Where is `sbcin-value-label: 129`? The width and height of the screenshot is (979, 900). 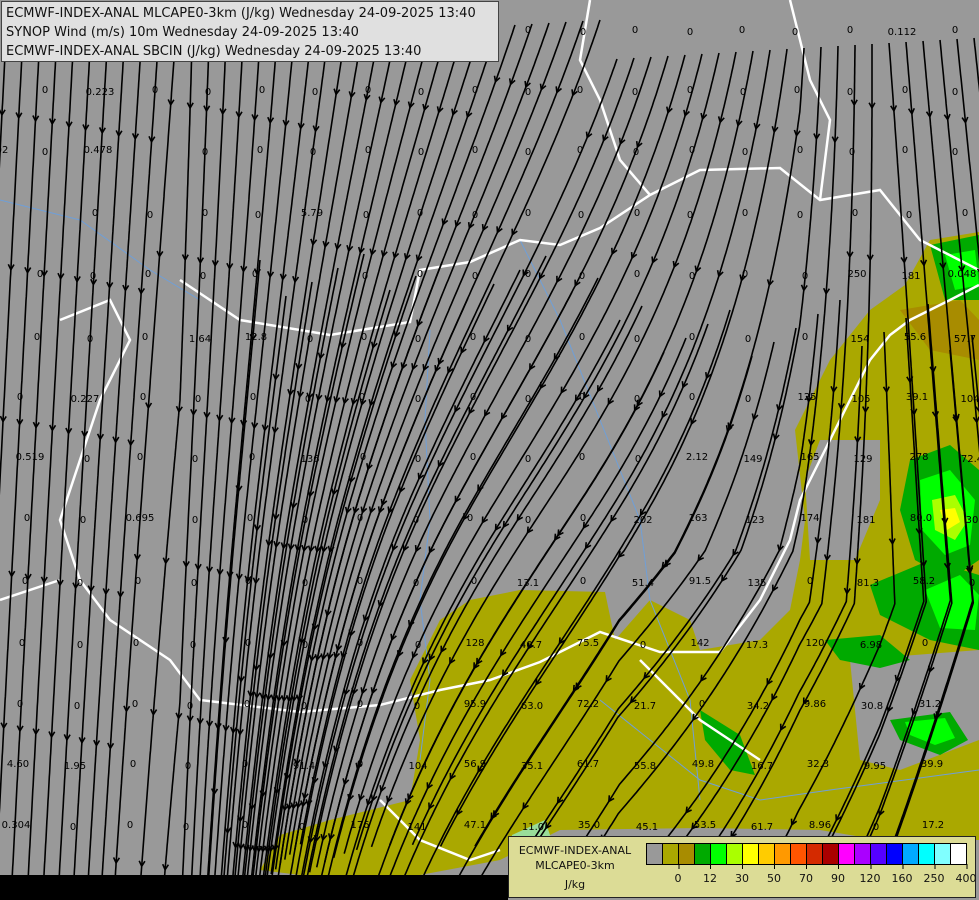
sbcin-value-label: 129 is located at coordinates (862, 459).